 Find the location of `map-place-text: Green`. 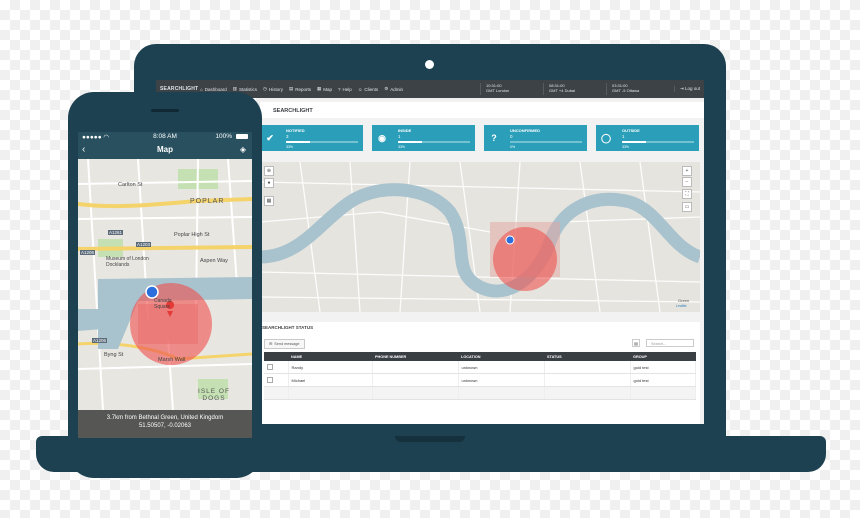

map-place-text: Green is located at coordinates (684, 300).